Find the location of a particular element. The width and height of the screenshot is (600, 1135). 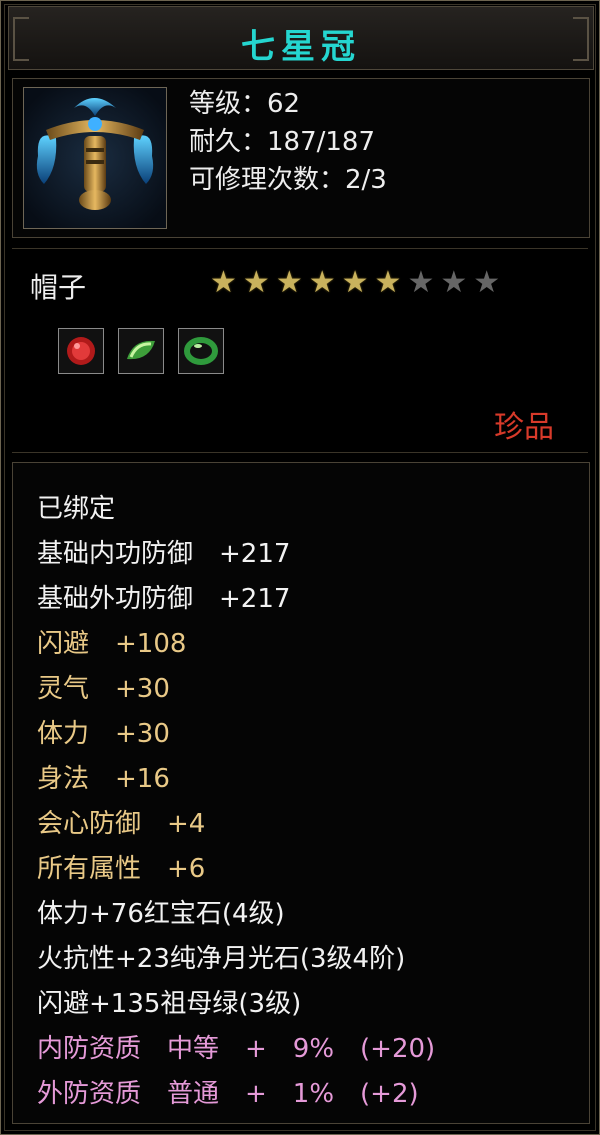

attribute-row: 体力 +30 is located at coordinates (103, 734).